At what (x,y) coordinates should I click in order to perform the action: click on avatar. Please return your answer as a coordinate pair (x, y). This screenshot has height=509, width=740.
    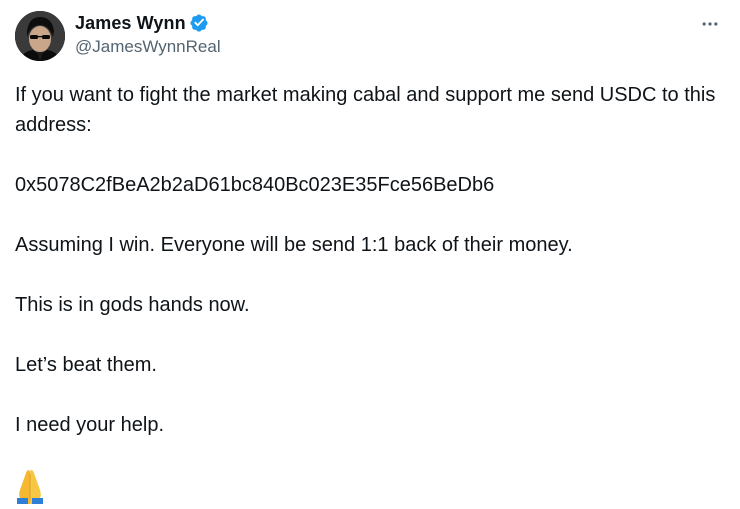
    Looking at the image, I should click on (40, 36).